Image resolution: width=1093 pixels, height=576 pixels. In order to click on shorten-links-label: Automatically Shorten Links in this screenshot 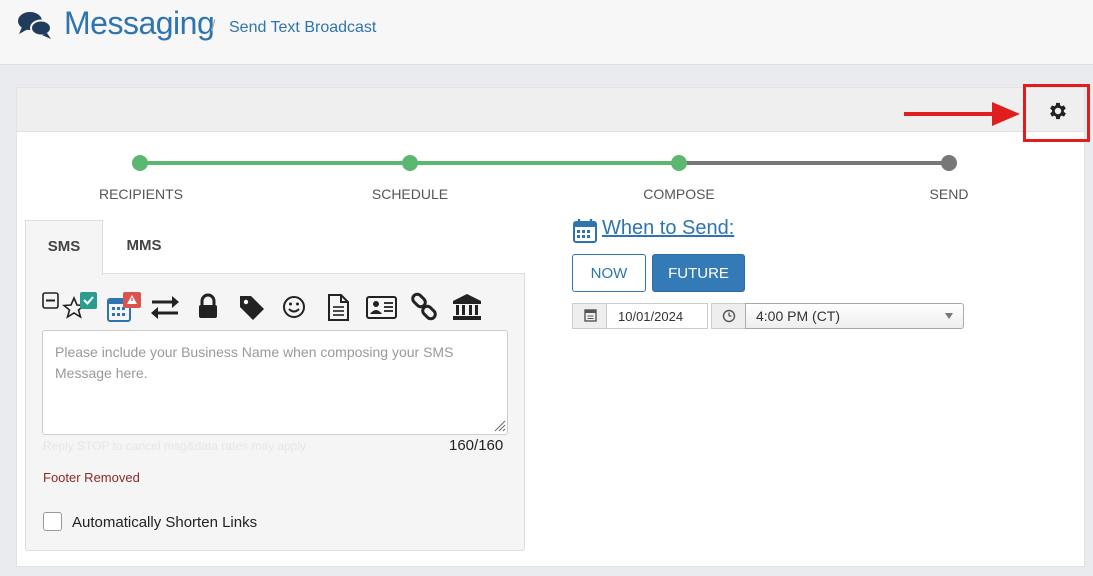, I will do `click(164, 522)`.